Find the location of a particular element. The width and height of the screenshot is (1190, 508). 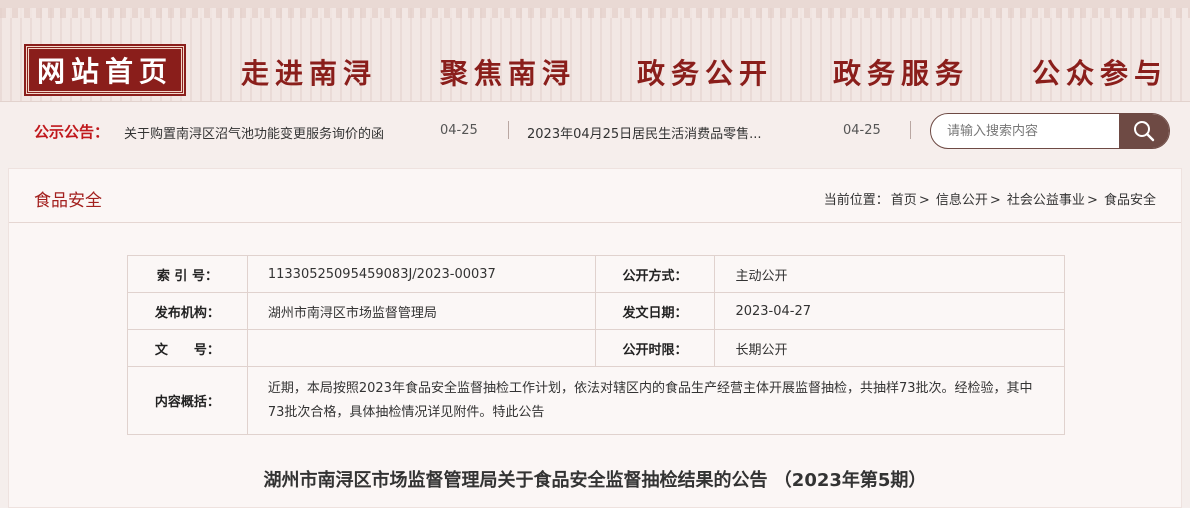

document-title: 湖州市南浔区市场监督管理局关于食品安全监督抽检结果的公告 （2023年第5期） is located at coordinates (595, 480).